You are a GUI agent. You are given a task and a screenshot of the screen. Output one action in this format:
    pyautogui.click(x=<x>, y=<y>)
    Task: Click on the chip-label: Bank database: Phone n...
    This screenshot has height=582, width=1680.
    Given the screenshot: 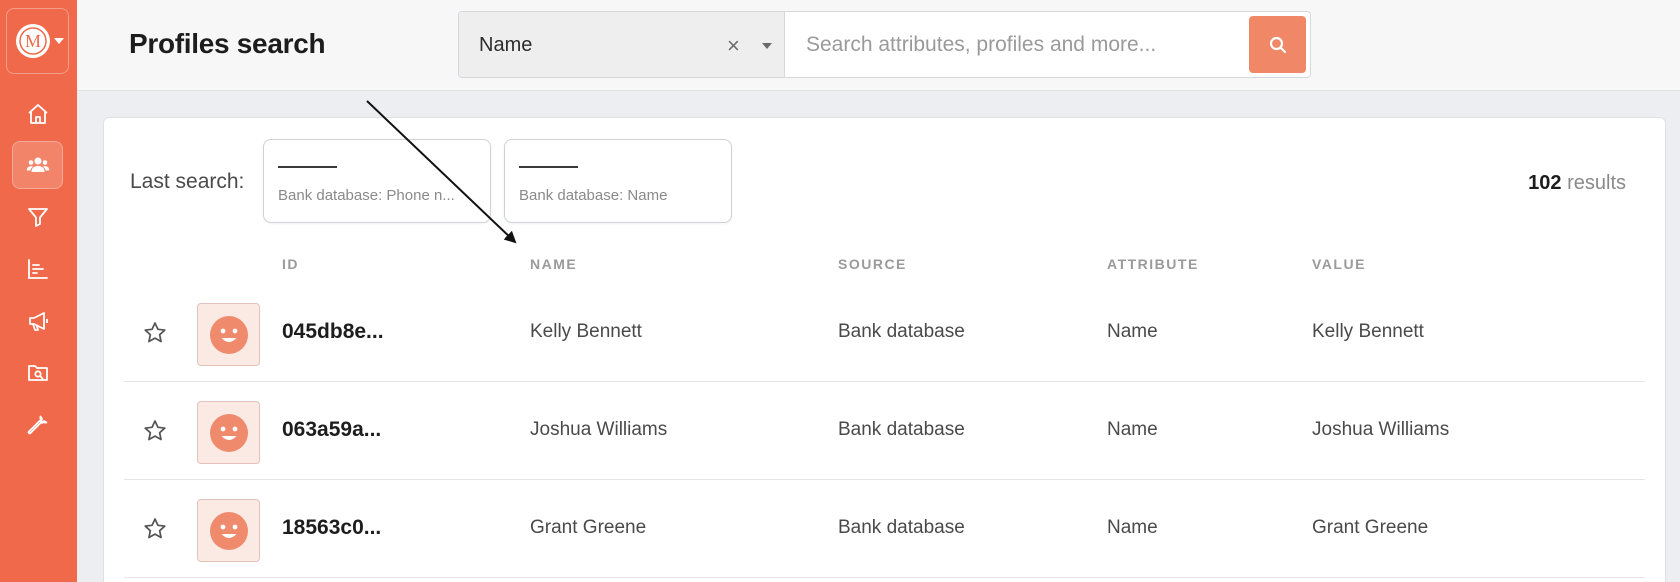 What is the action you would take?
    pyautogui.click(x=366, y=195)
    